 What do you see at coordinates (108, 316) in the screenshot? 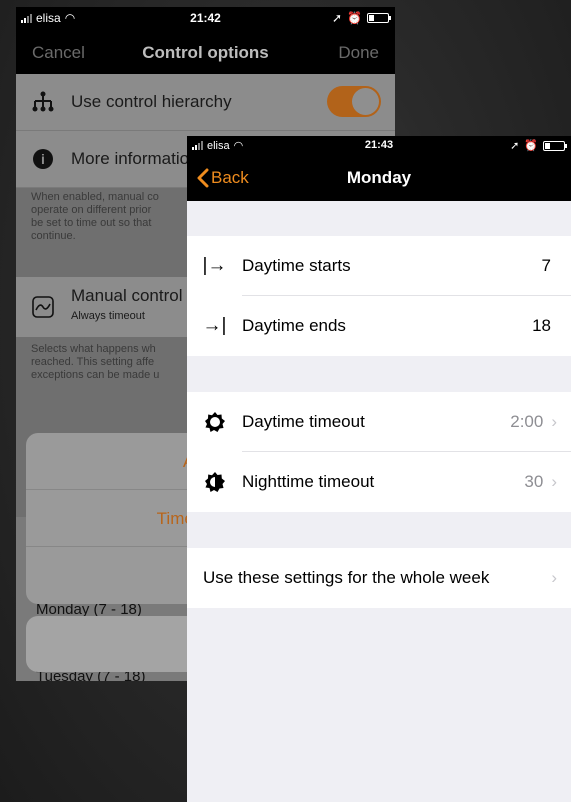
I see `manual-control-subtitle: Always timeout` at bounding box center [108, 316].